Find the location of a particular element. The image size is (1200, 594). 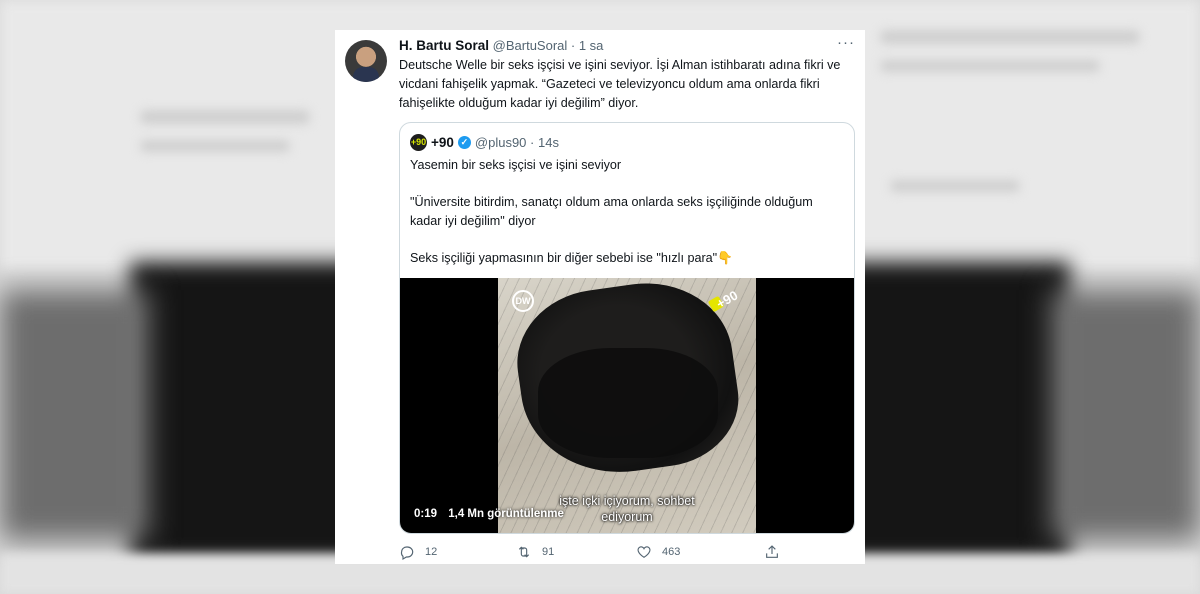

quoted-author-handle: @plus90 · 14s is located at coordinates (517, 142).